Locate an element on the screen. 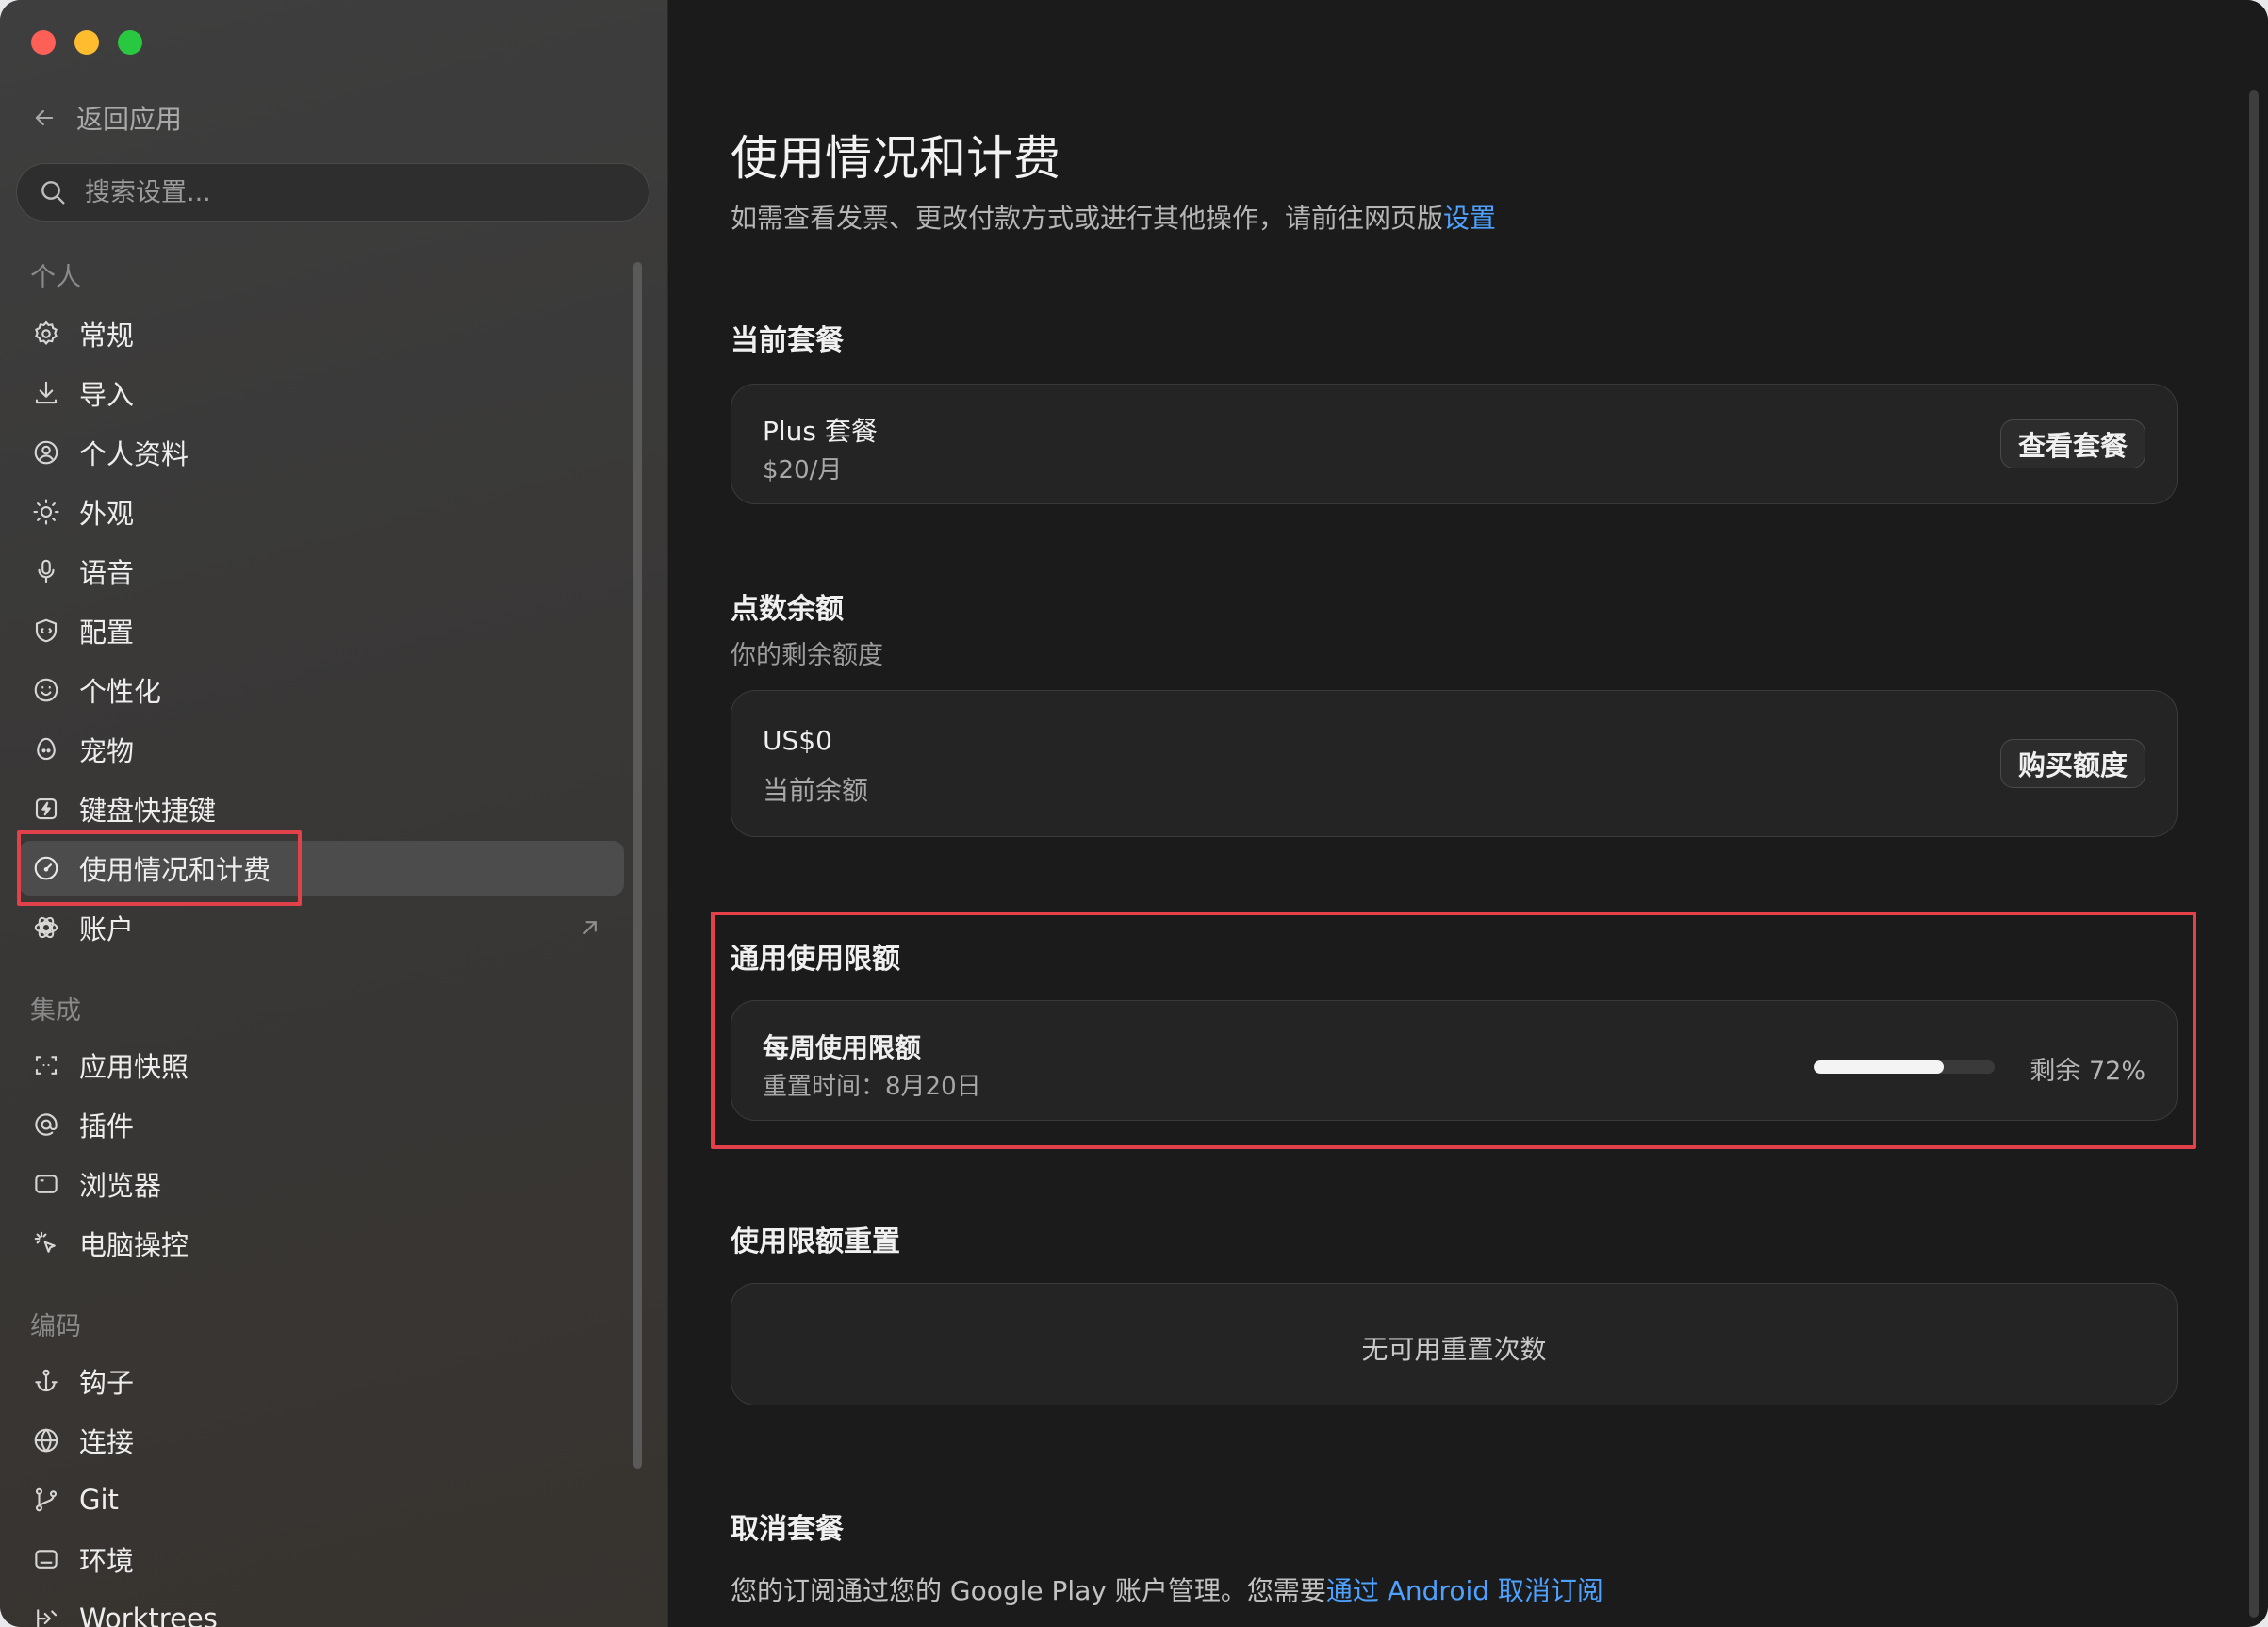 This screenshot has height=1627, width=2268. sidebar-item-voice: 语音 is located at coordinates (321, 572).